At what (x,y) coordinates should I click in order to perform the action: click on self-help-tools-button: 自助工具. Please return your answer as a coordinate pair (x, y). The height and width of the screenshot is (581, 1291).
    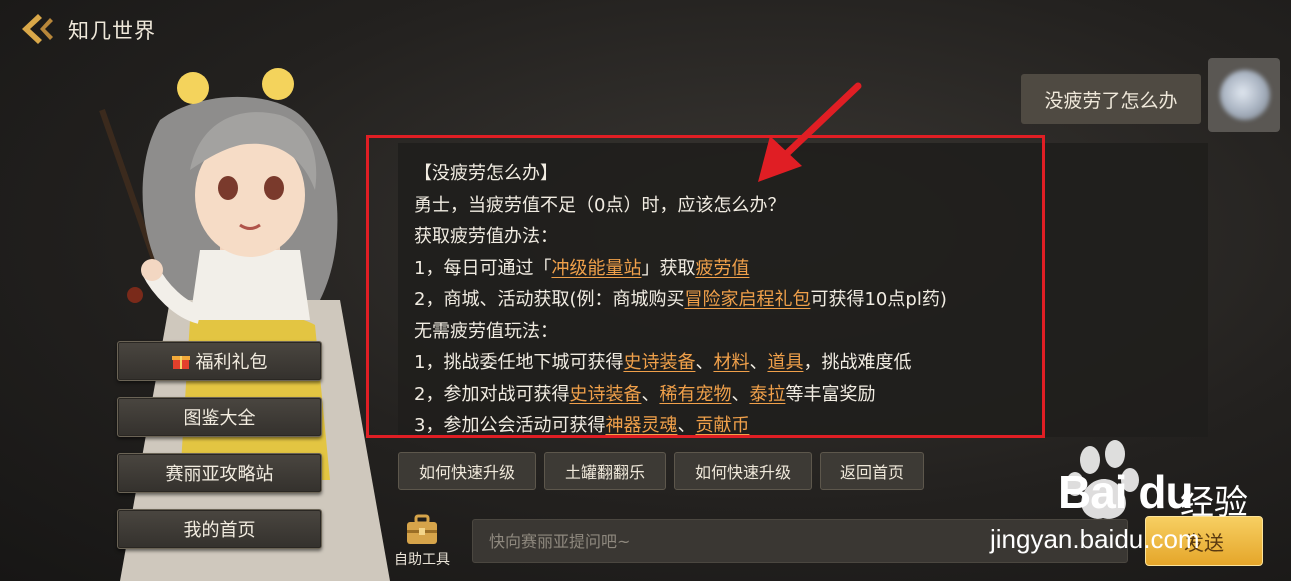
    Looking at the image, I should click on (422, 543).